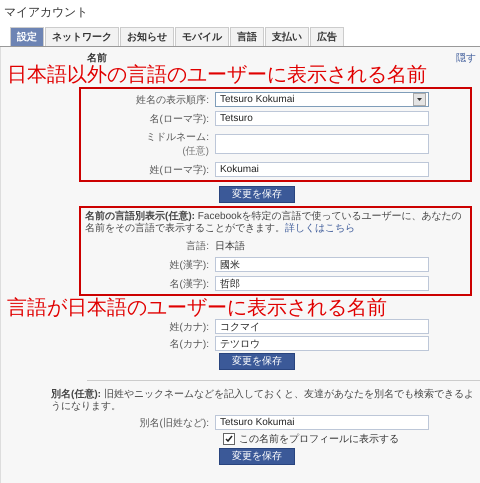  What do you see at coordinates (197, 246) in the screenshot?
I see `field-label: 言語:` at bounding box center [197, 246].